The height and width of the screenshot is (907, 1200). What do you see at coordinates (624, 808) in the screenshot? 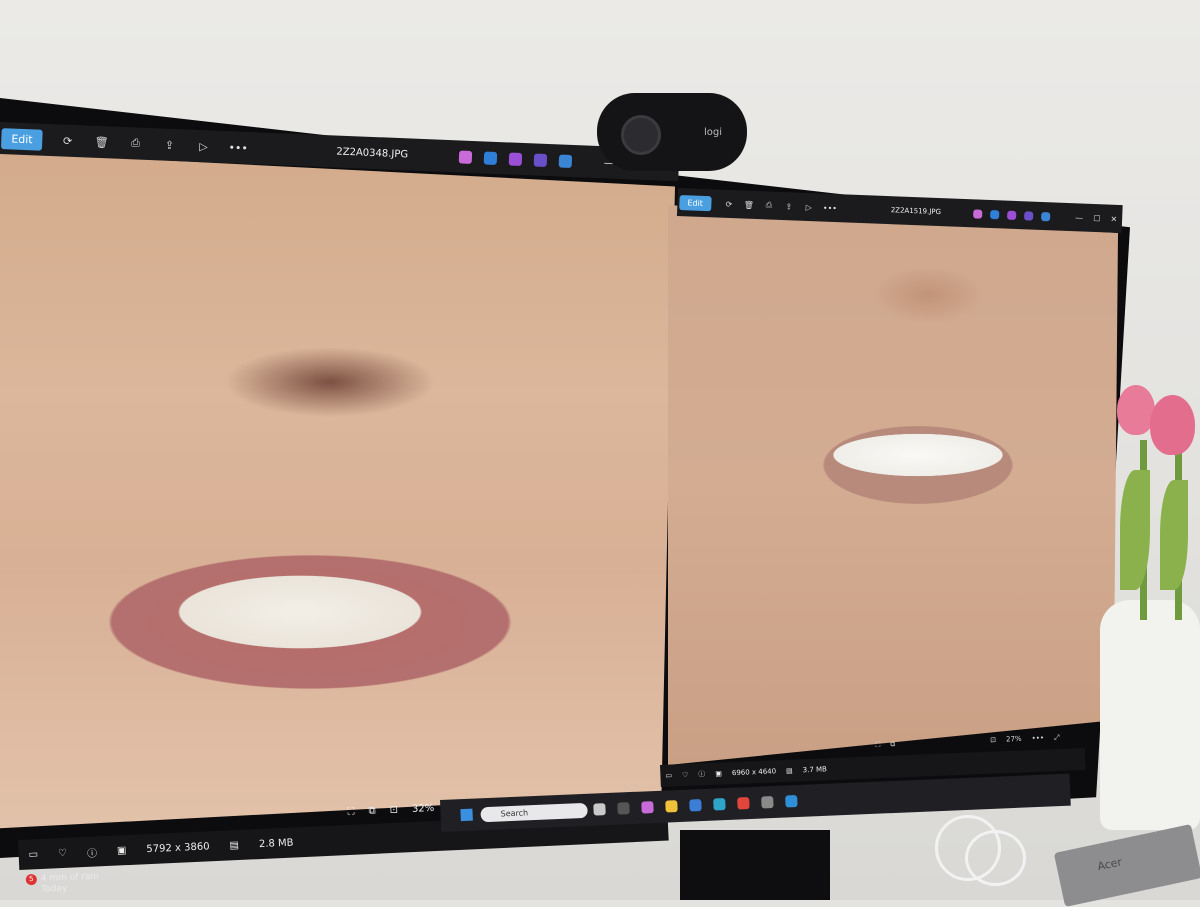
I see `task-view-icon` at bounding box center [624, 808].